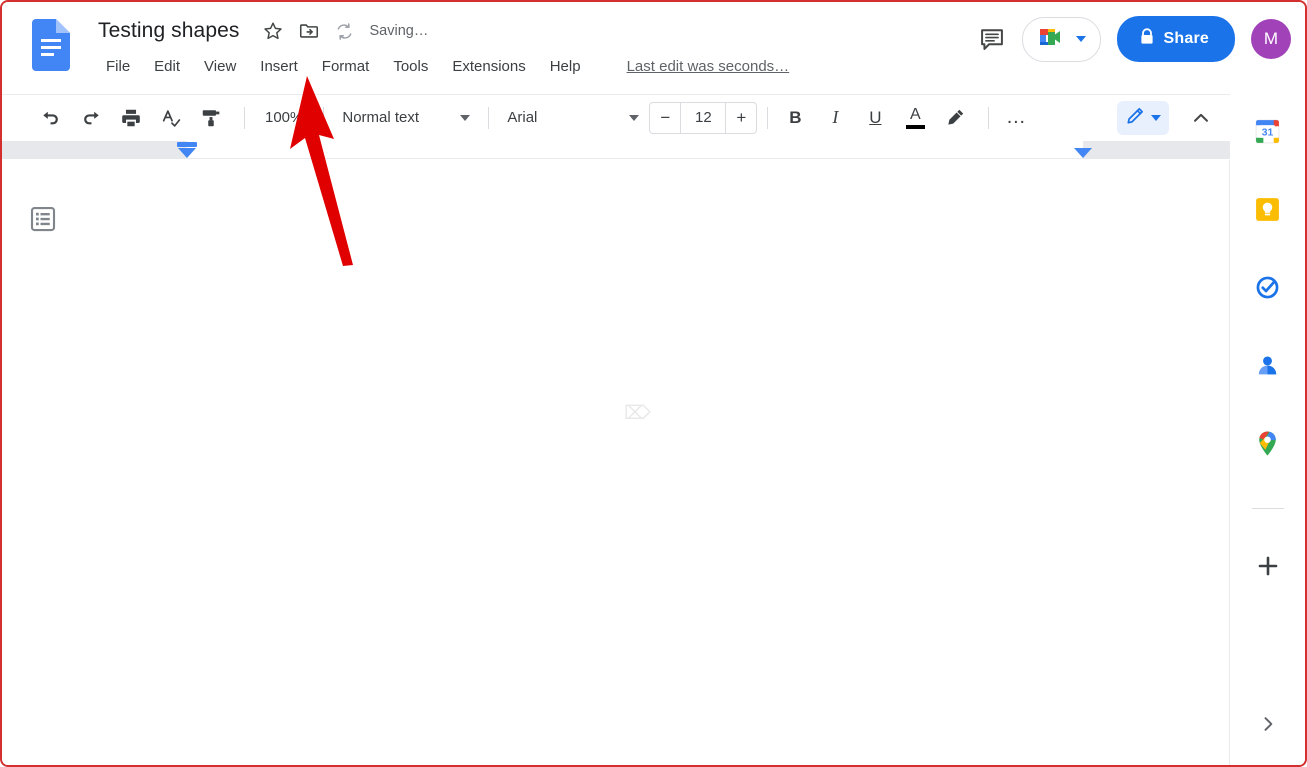  Describe the element at coordinates (171, 118) in the screenshot. I see `spellcheck-icon` at that location.